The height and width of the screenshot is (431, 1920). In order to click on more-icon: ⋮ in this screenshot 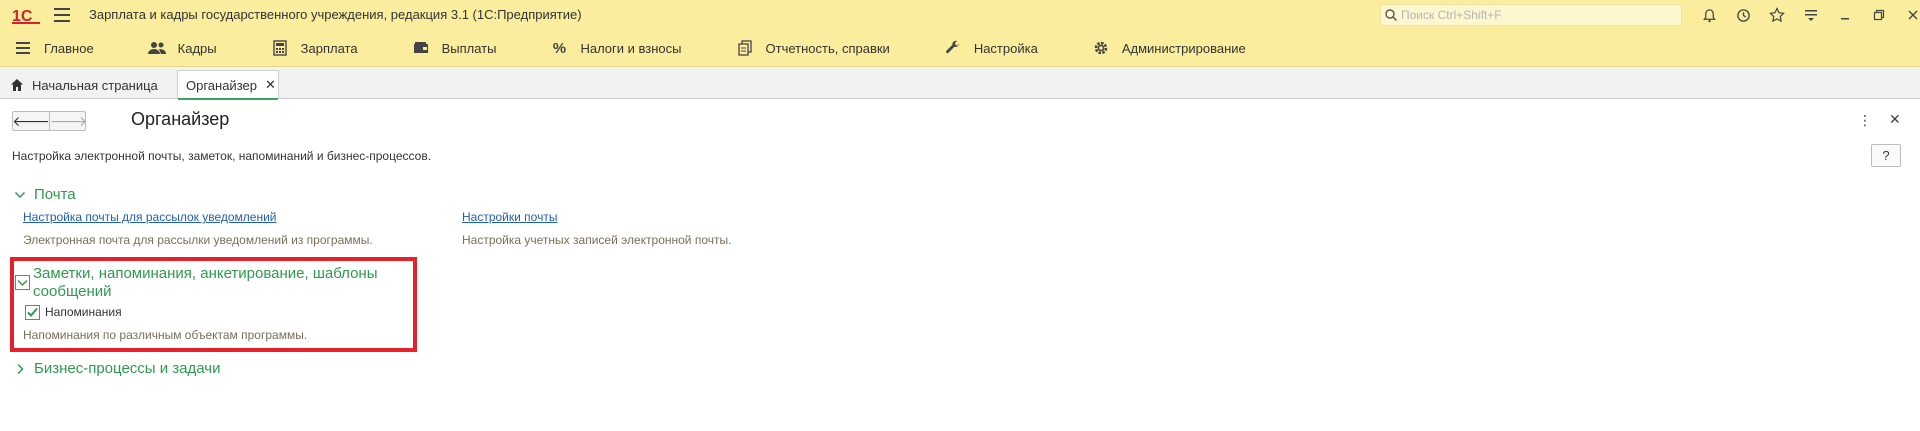, I will do `click(1865, 120)`.